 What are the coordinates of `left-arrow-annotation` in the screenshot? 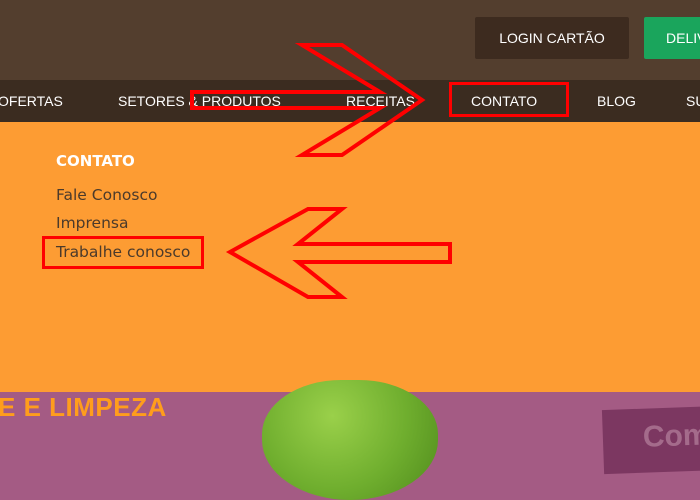 It's located at (338, 253).